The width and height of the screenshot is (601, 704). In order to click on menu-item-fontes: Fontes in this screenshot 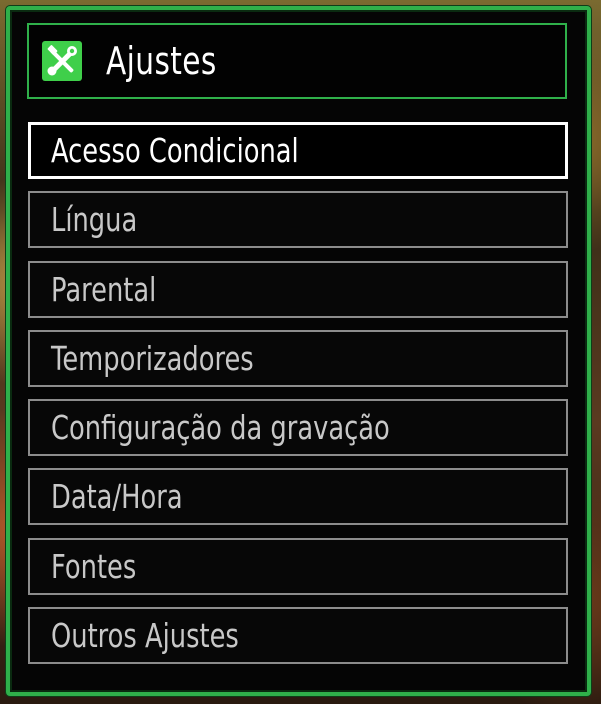, I will do `click(298, 566)`.